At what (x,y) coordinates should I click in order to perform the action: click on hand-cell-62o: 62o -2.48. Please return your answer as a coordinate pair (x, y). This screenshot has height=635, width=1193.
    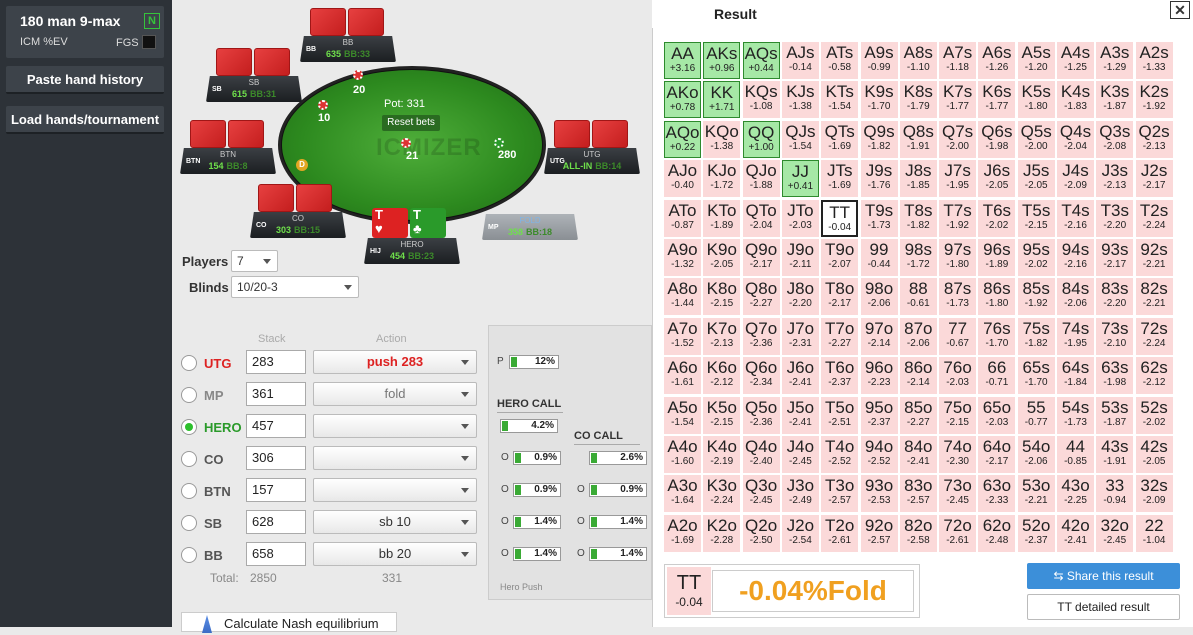
    Looking at the image, I should click on (997, 533).